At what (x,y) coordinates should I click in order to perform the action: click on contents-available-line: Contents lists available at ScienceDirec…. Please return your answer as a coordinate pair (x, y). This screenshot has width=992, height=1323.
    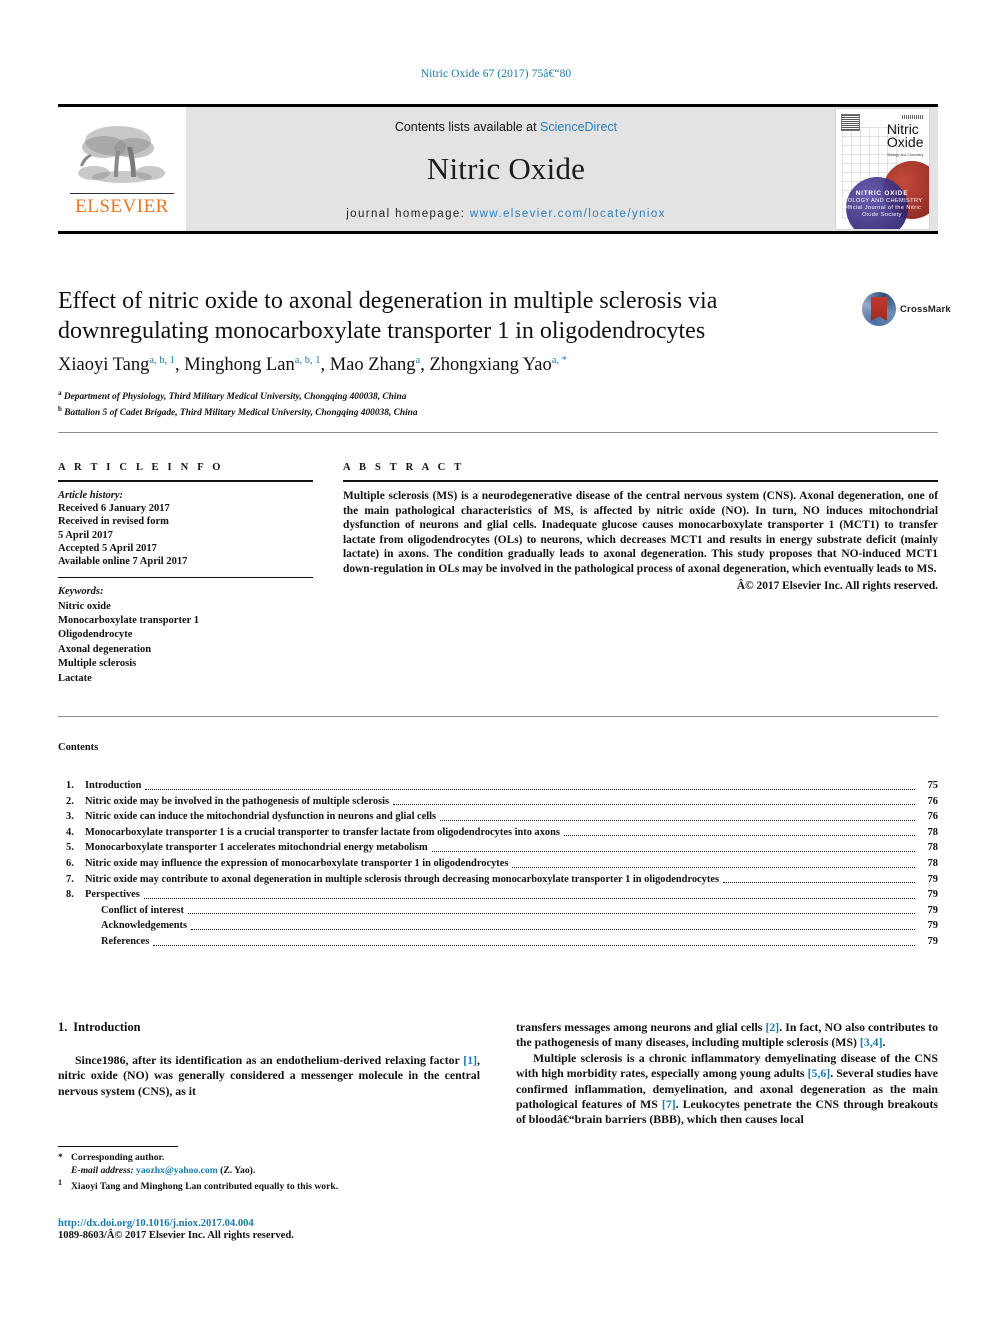
    Looking at the image, I should click on (506, 127).